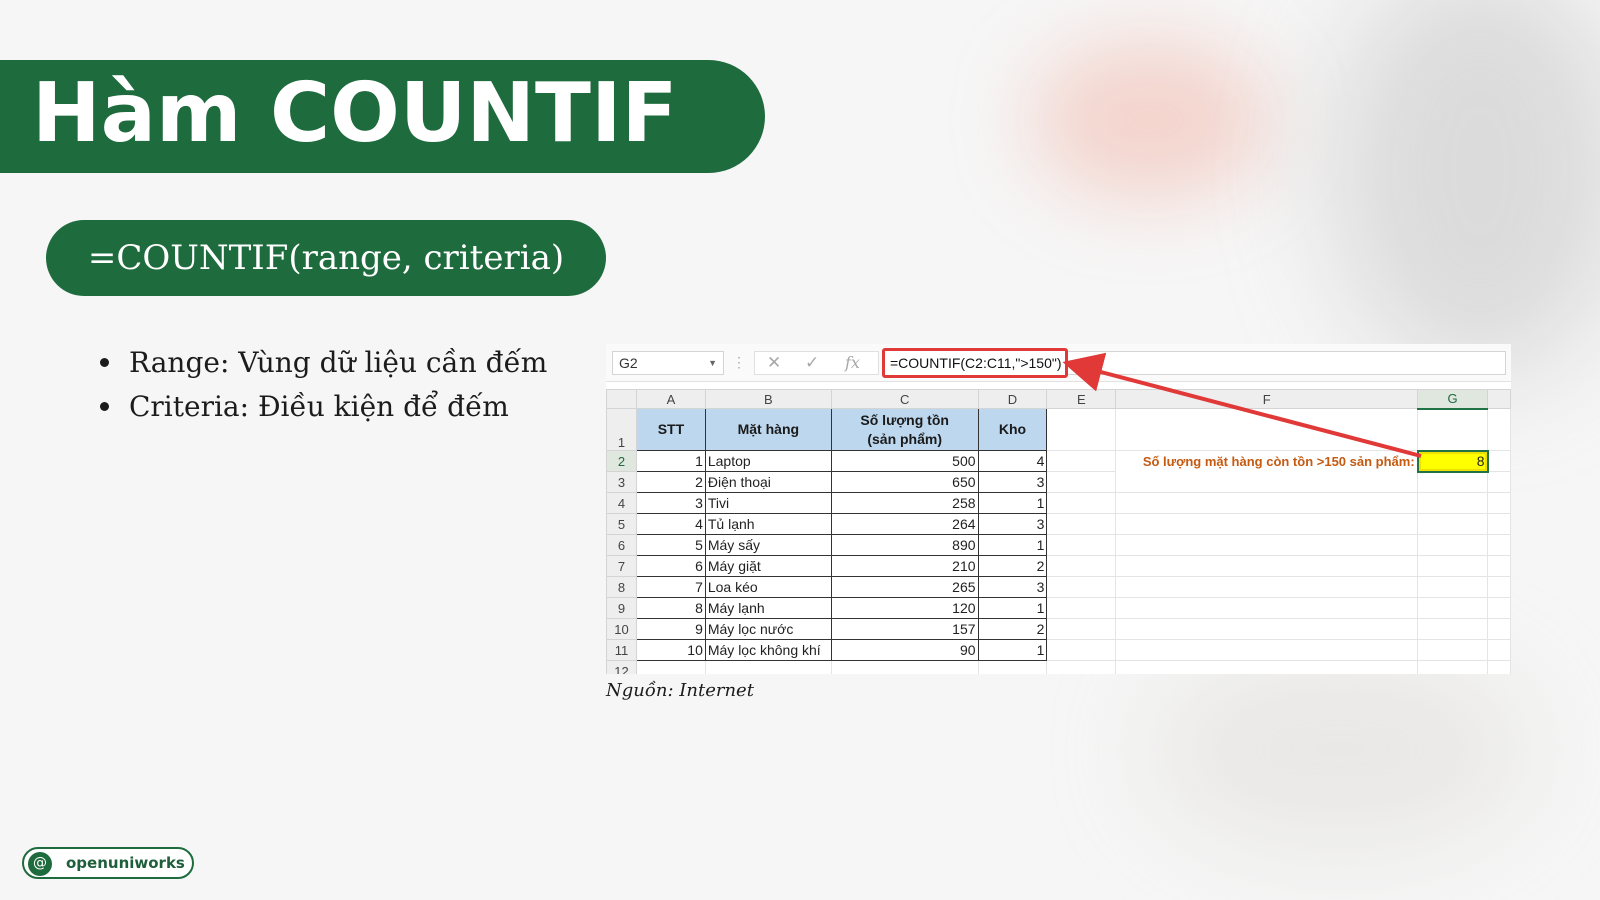 The image size is (1600, 900). Describe the element at coordinates (319, 406) in the screenshot. I see `bullet-text: Criteria: Điều kiện để đếm` at that location.